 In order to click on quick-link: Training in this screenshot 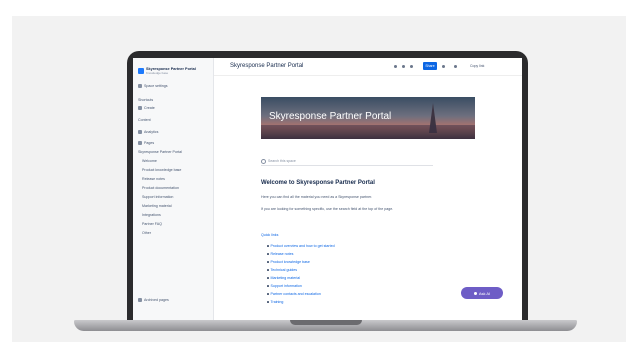, I will do `click(275, 302)`.